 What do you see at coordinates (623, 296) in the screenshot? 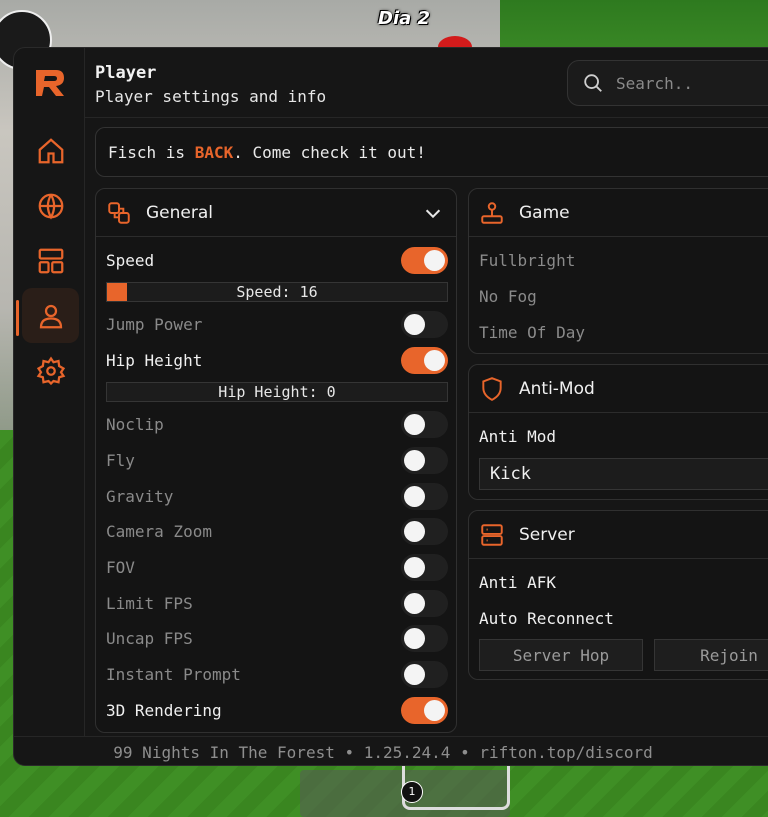
I see `no-fog-row: No Fog` at bounding box center [623, 296].